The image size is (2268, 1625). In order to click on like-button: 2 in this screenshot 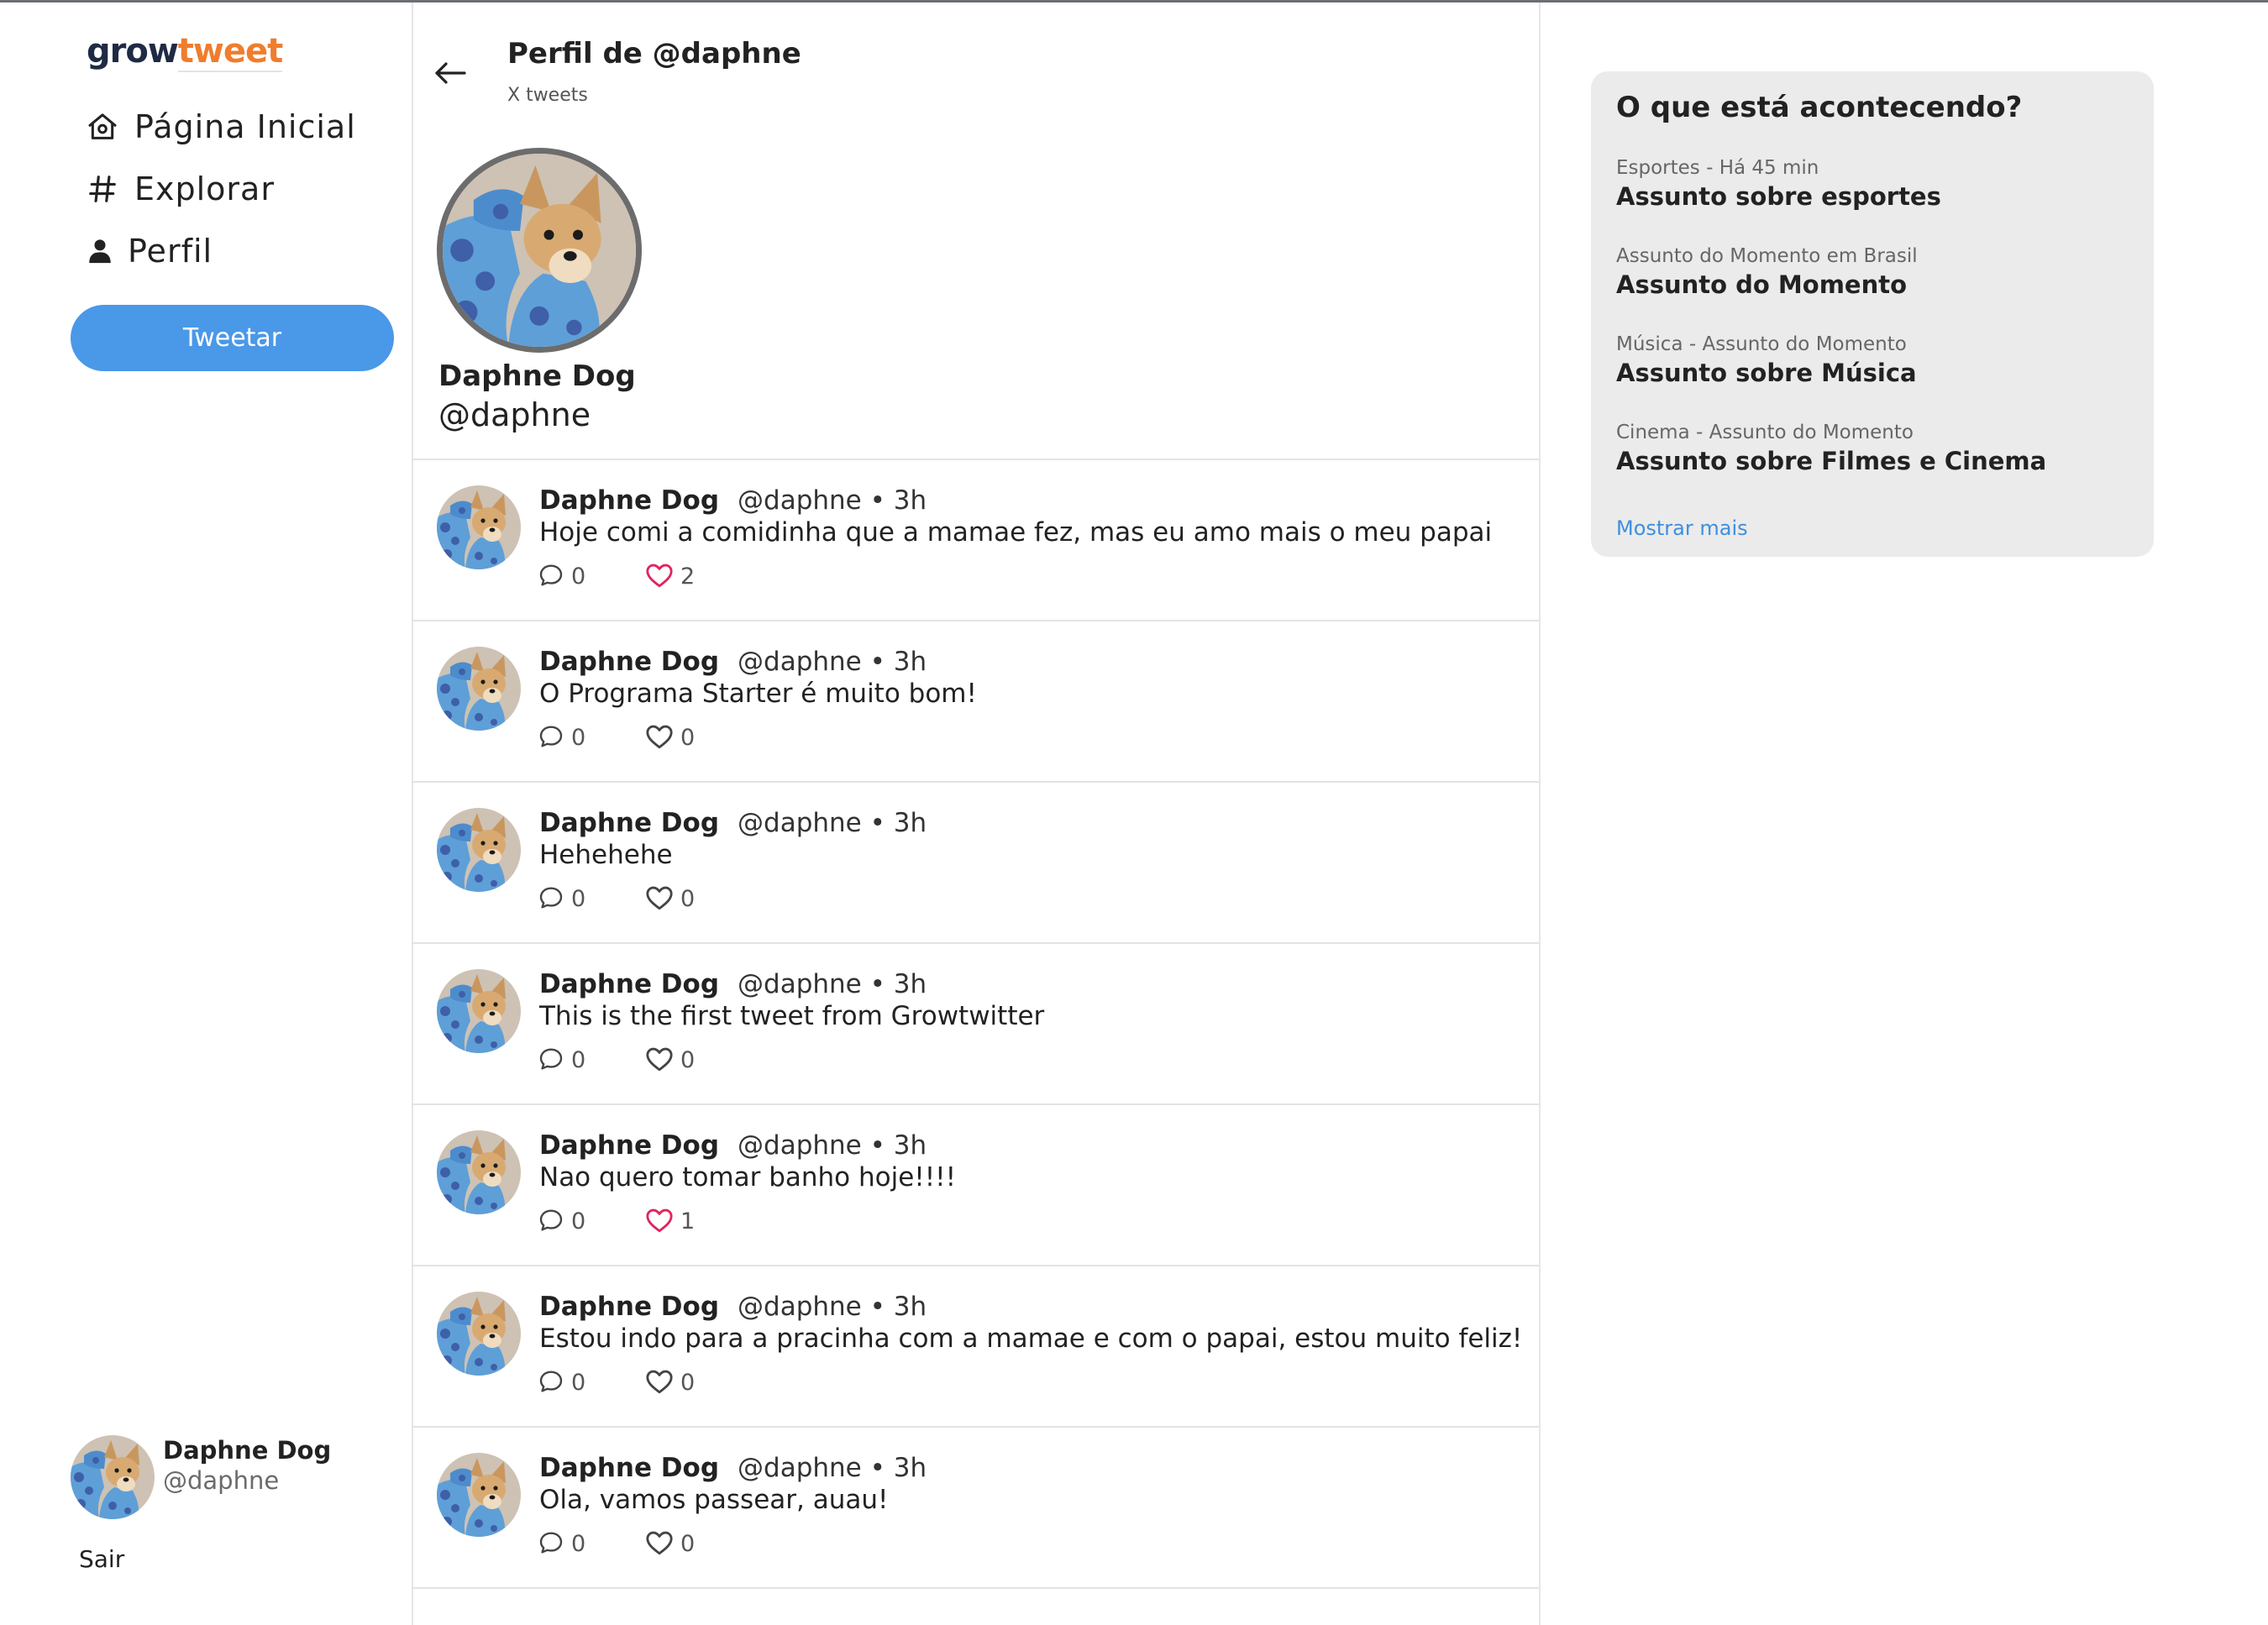, I will do `click(670, 577)`.